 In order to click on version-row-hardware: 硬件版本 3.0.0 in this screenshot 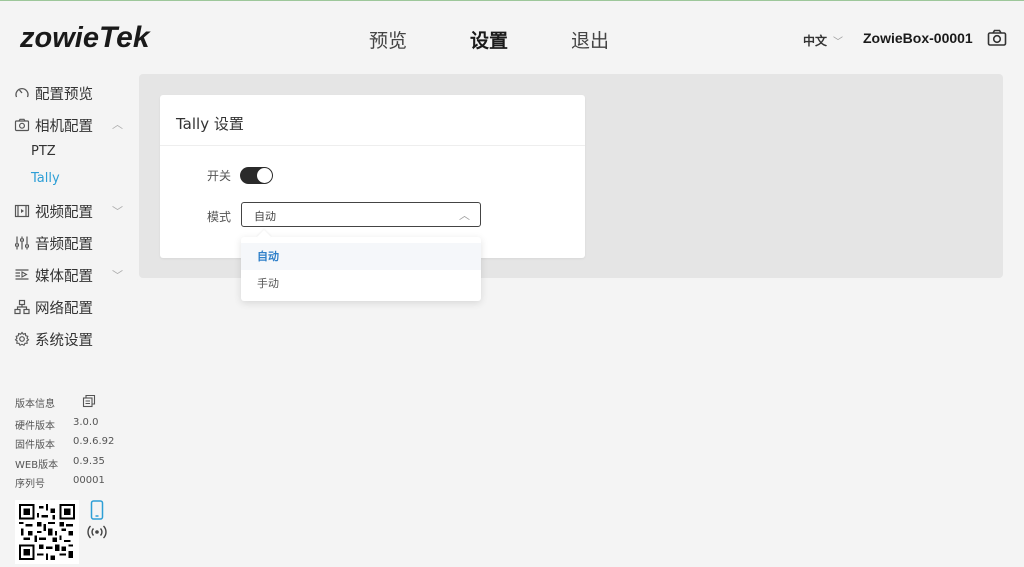, I will do `click(56, 424)`.